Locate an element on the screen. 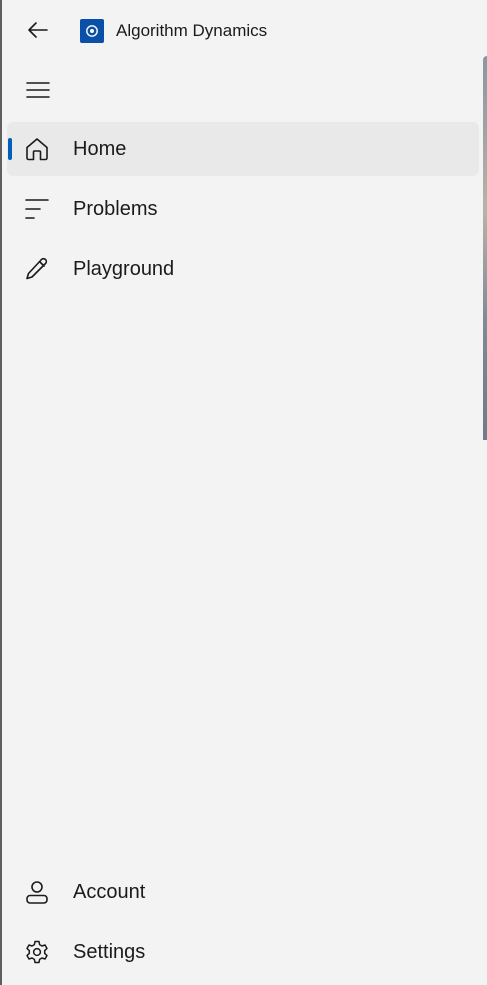  selection-indicator is located at coordinates (10, 149).